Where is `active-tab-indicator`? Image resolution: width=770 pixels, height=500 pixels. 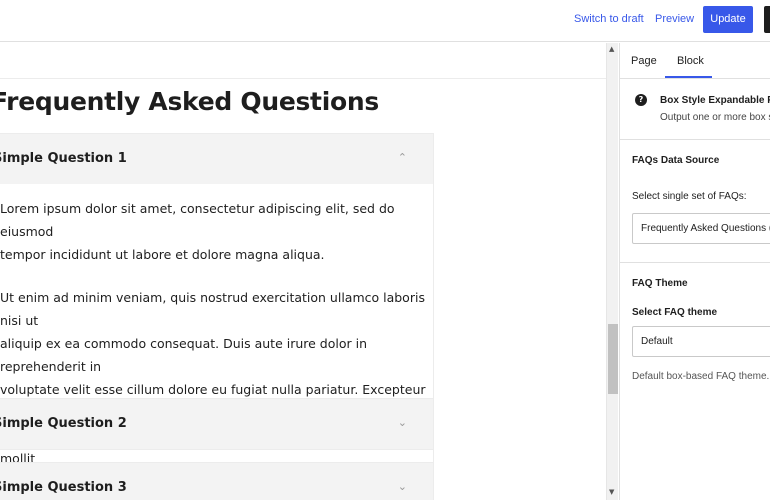 active-tab-indicator is located at coordinates (688, 77).